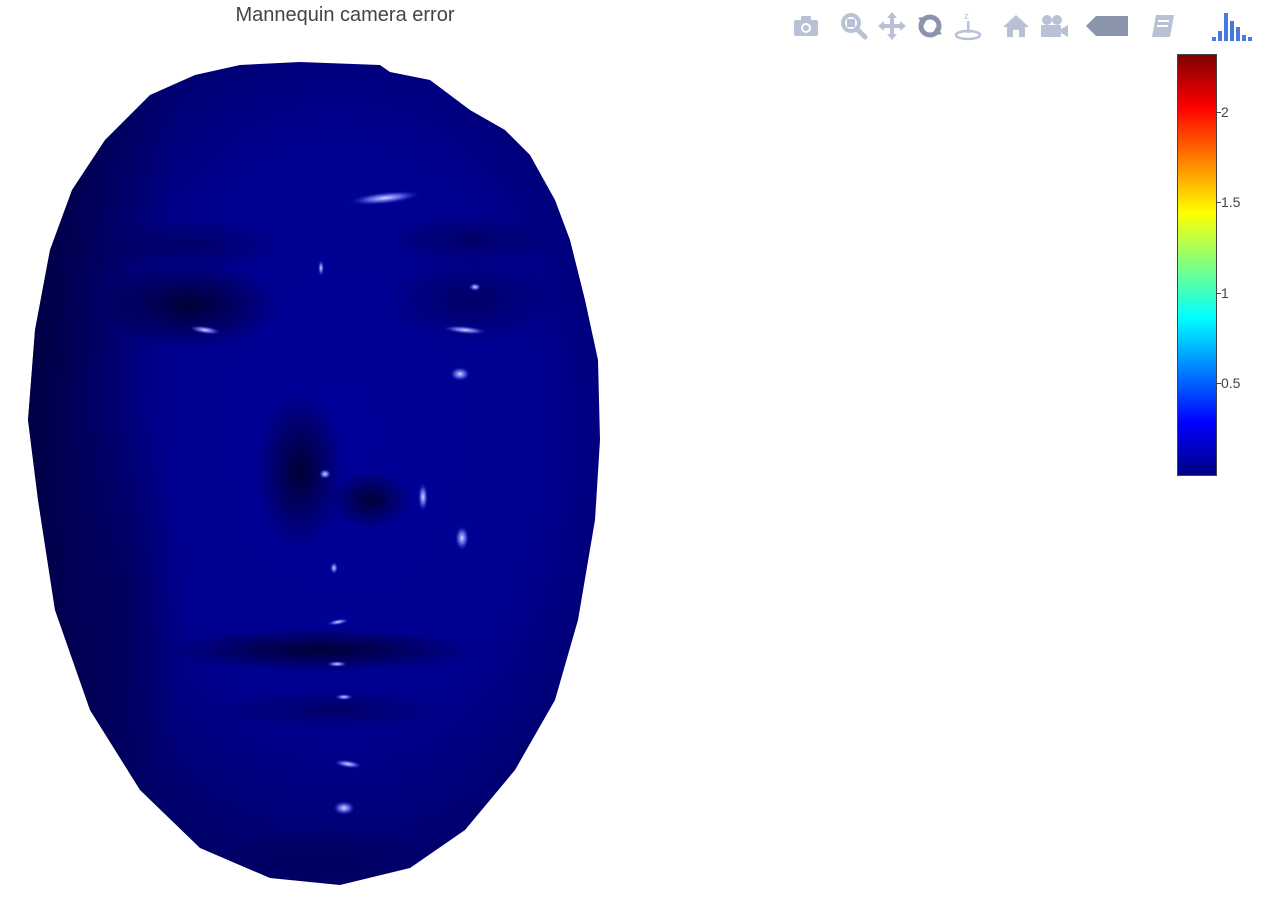 The image size is (1276, 898). I want to click on modebar: z, so click(1026, 26).